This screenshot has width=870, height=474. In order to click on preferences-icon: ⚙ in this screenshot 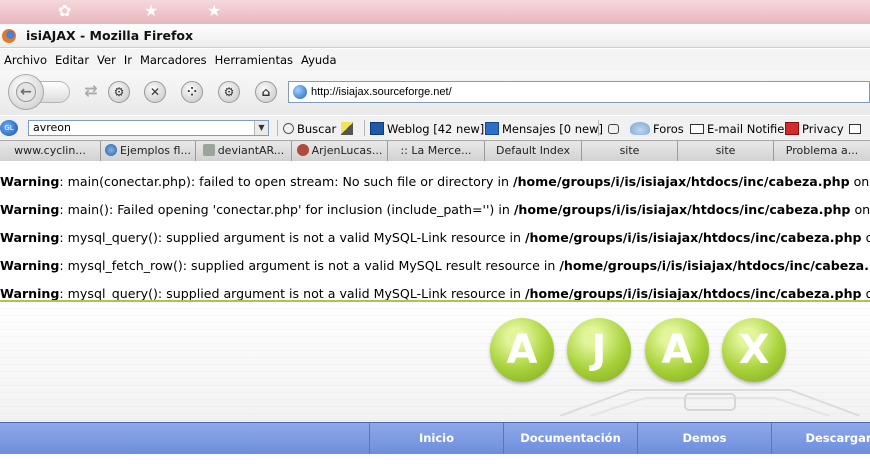, I will do `click(229, 92)`.